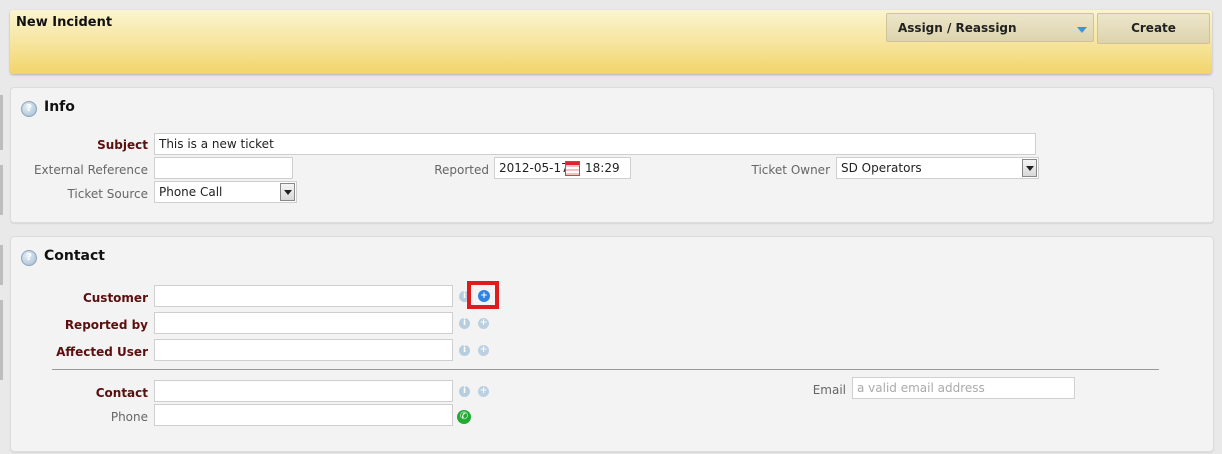 This screenshot has width=1222, height=454. I want to click on reported-time: 18:29, so click(602, 168).